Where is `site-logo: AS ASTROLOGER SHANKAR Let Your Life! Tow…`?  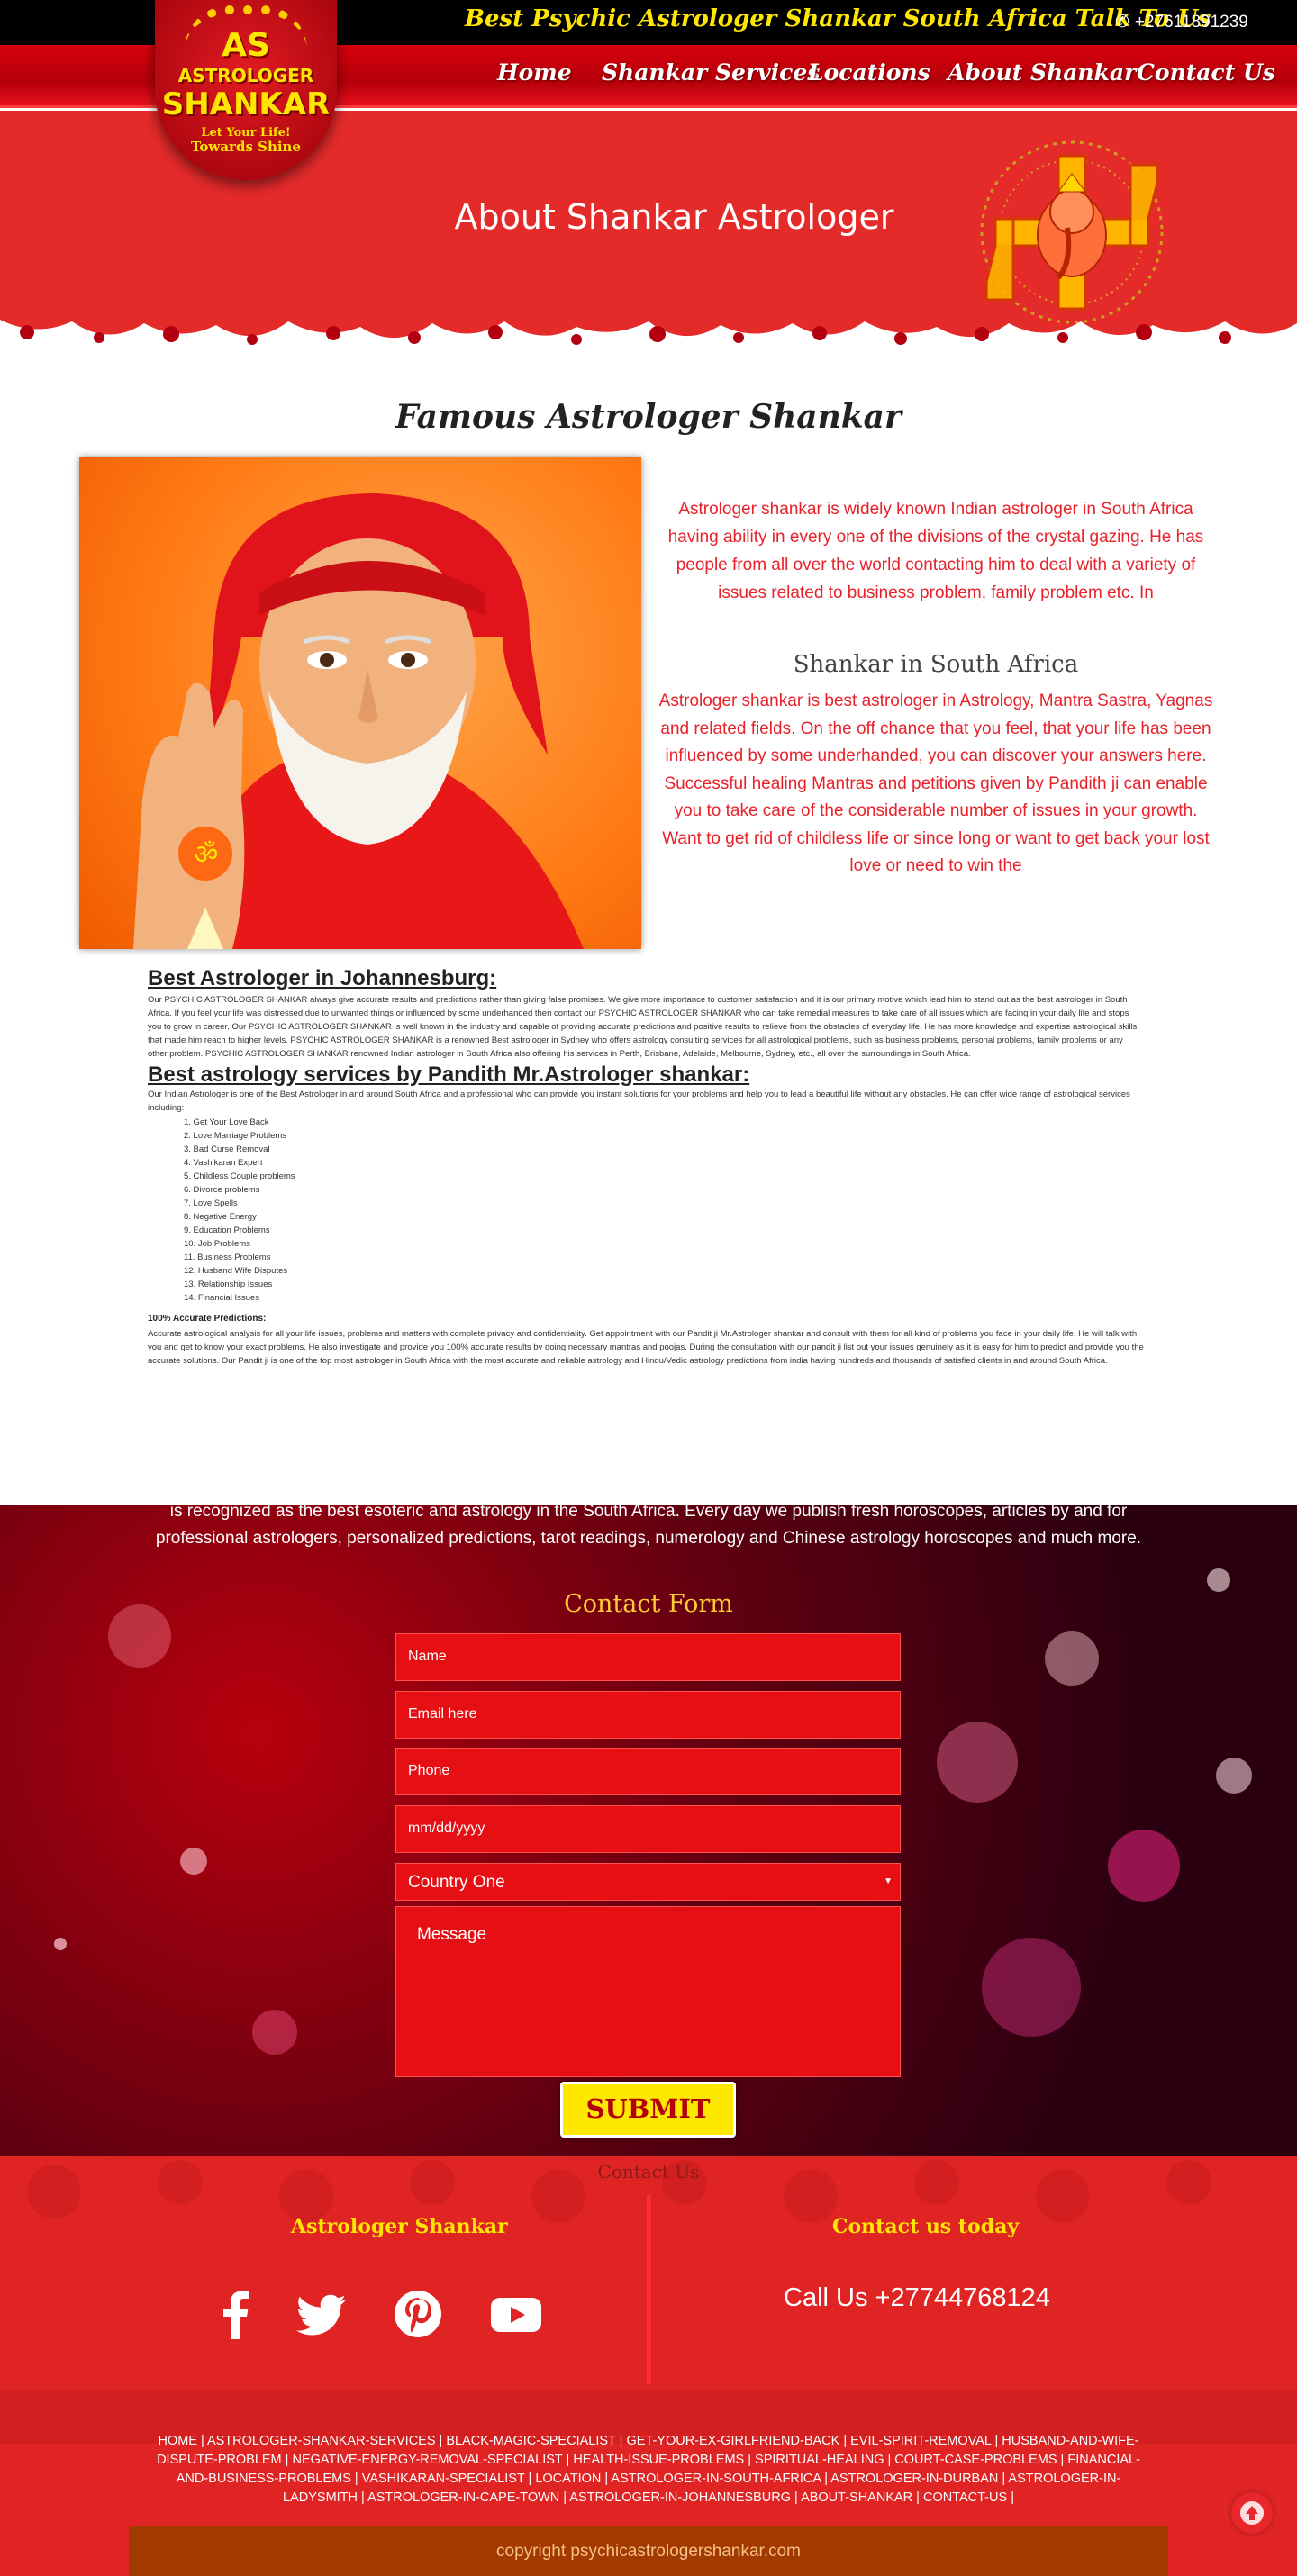 site-logo: AS ASTROLOGER SHANKAR Let Your Life! Tow… is located at coordinates (246, 90).